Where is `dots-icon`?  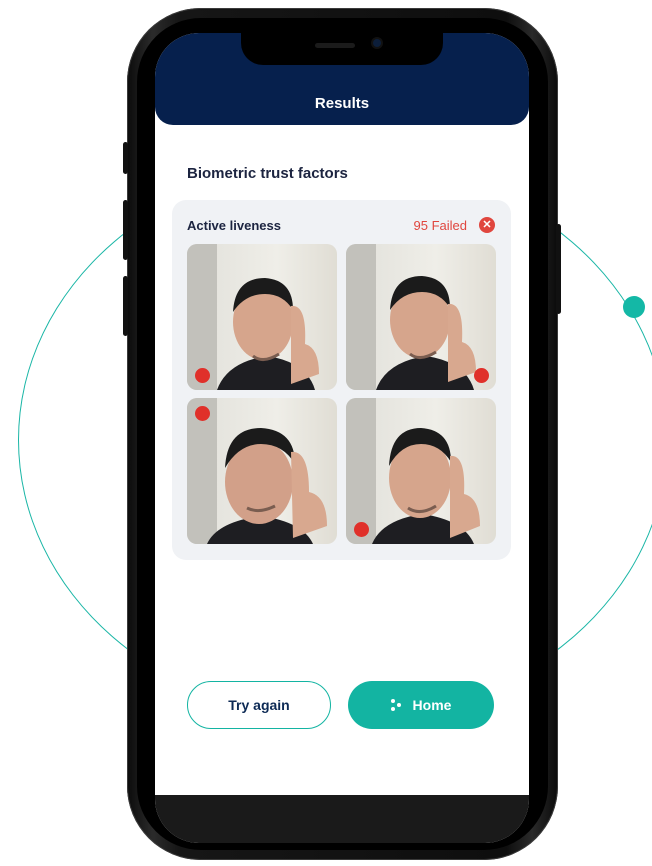
dots-icon is located at coordinates (397, 705).